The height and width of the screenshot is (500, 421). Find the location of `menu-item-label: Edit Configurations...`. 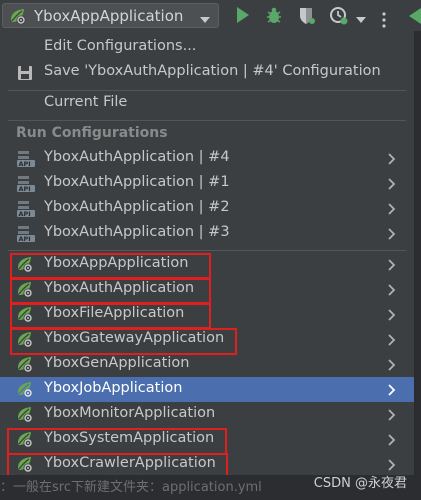

menu-item-label: Edit Configurations... is located at coordinates (120, 46).